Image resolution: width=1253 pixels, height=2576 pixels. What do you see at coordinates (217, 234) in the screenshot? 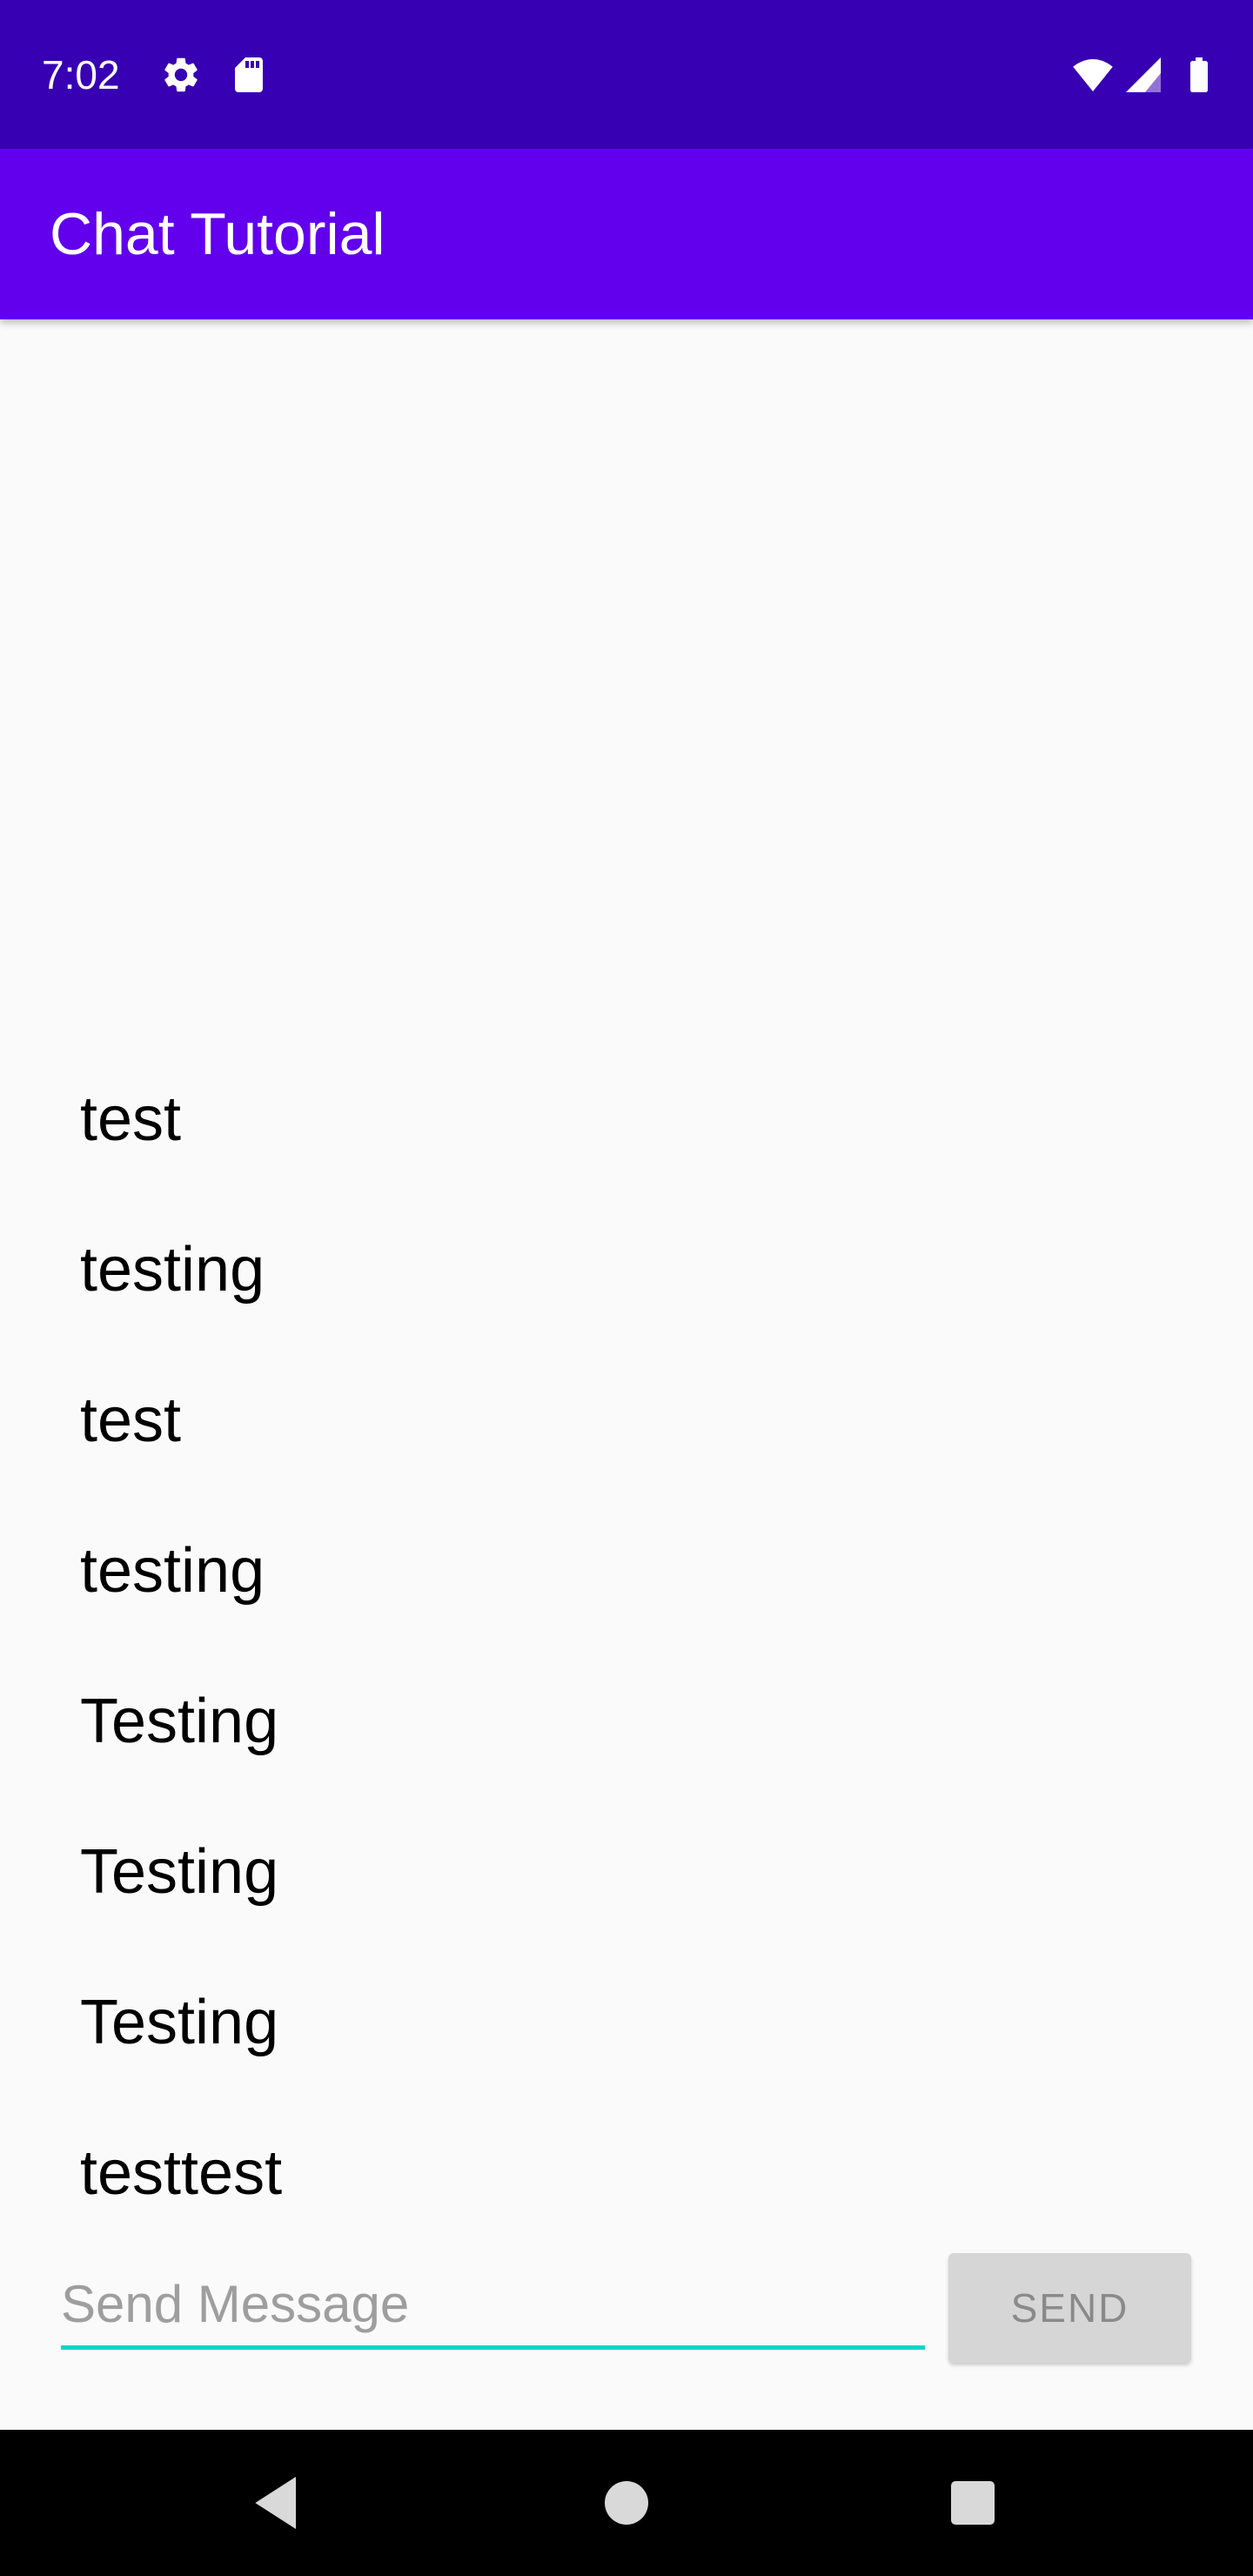
I see `page-title: Chat Tutorial` at bounding box center [217, 234].